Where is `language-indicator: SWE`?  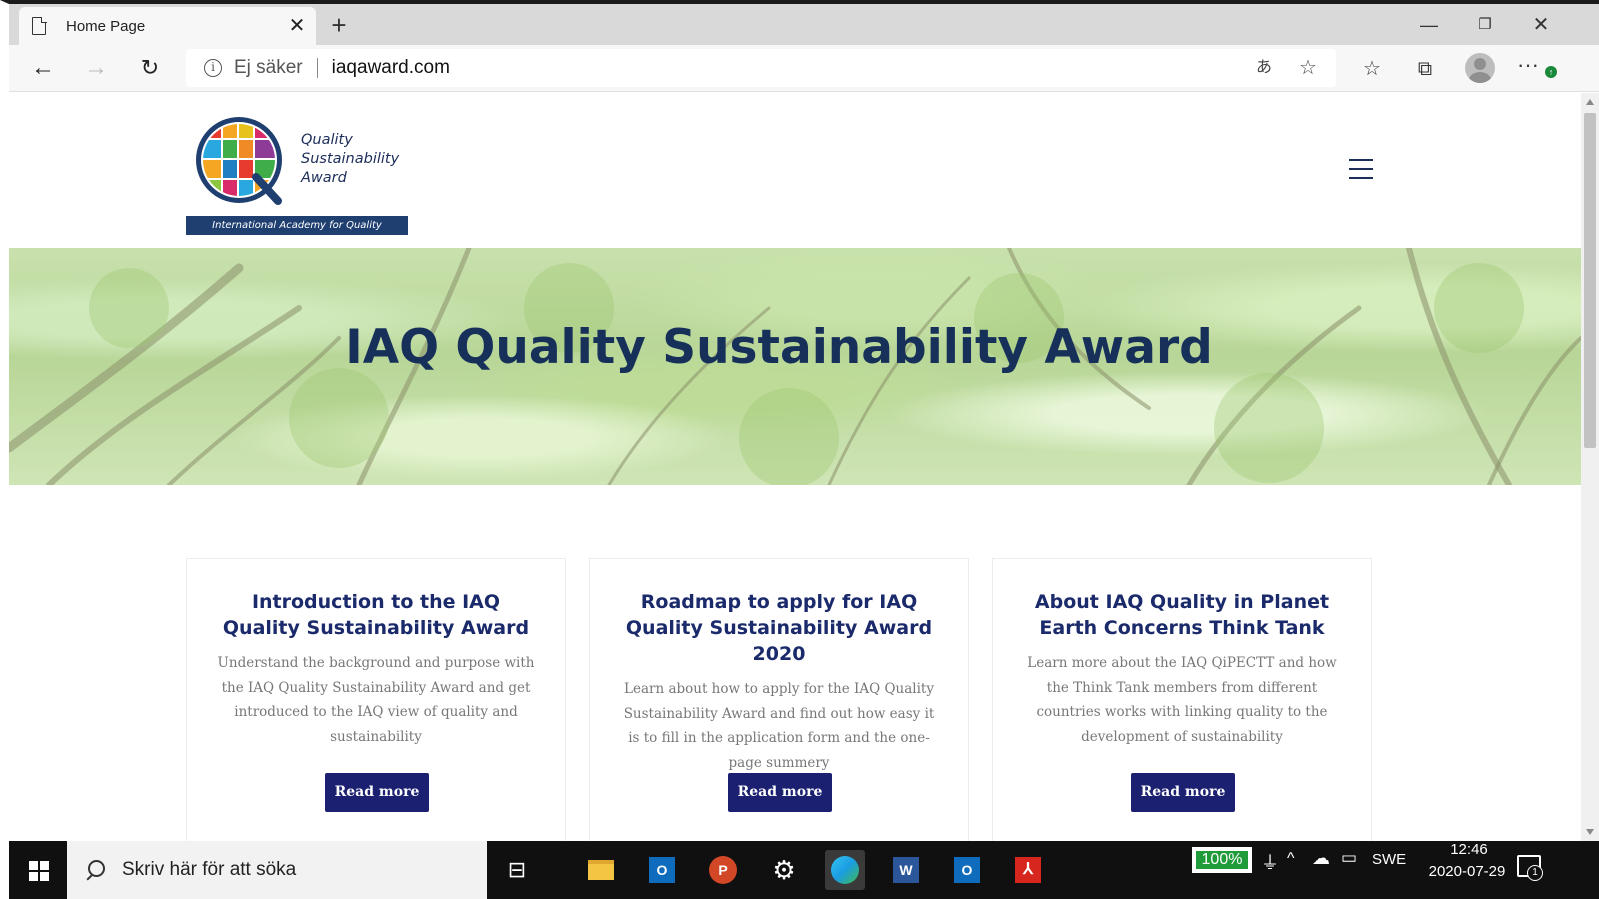
language-indicator: SWE is located at coordinates (1389, 859).